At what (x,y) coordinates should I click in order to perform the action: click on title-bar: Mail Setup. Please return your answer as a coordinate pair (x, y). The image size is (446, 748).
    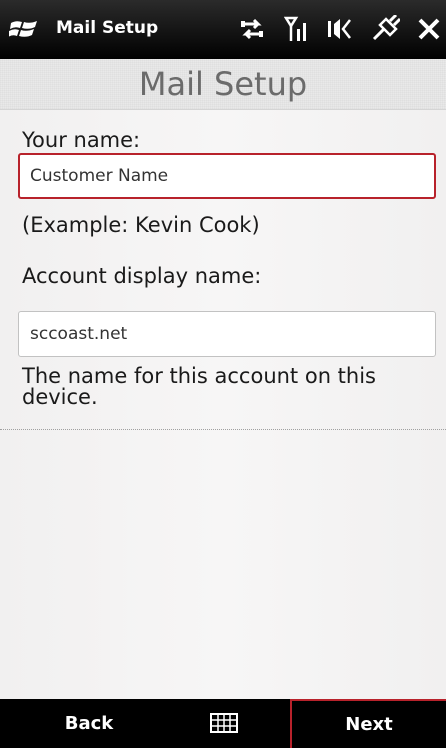
    Looking at the image, I should click on (223, 29).